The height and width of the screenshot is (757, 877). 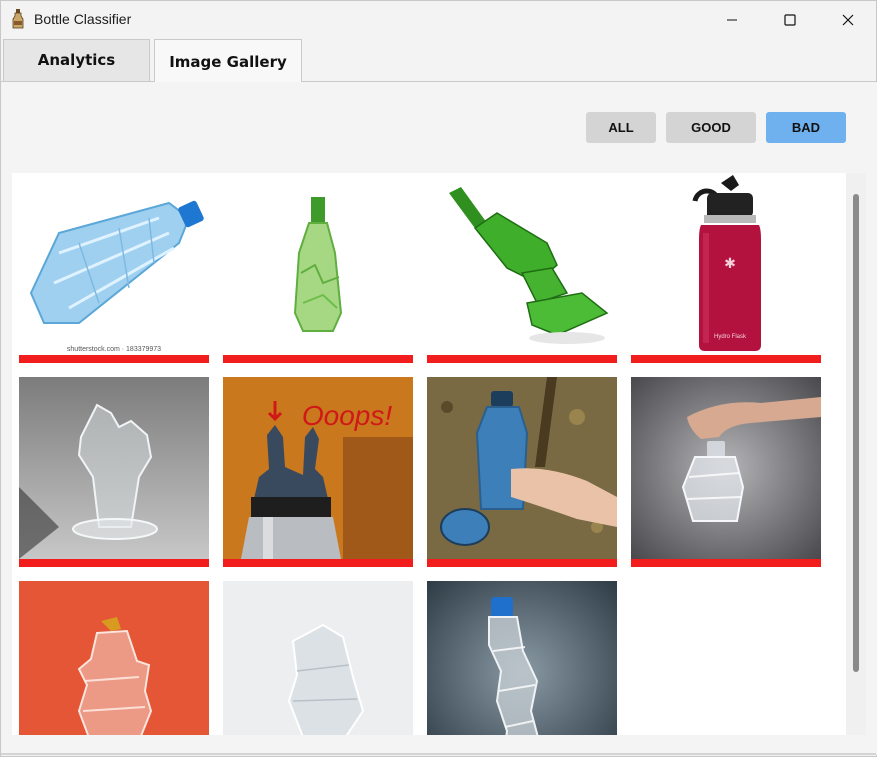 I want to click on pink-insulated-bottle-image: ✱ Hydro Flask, so click(x=726, y=264).